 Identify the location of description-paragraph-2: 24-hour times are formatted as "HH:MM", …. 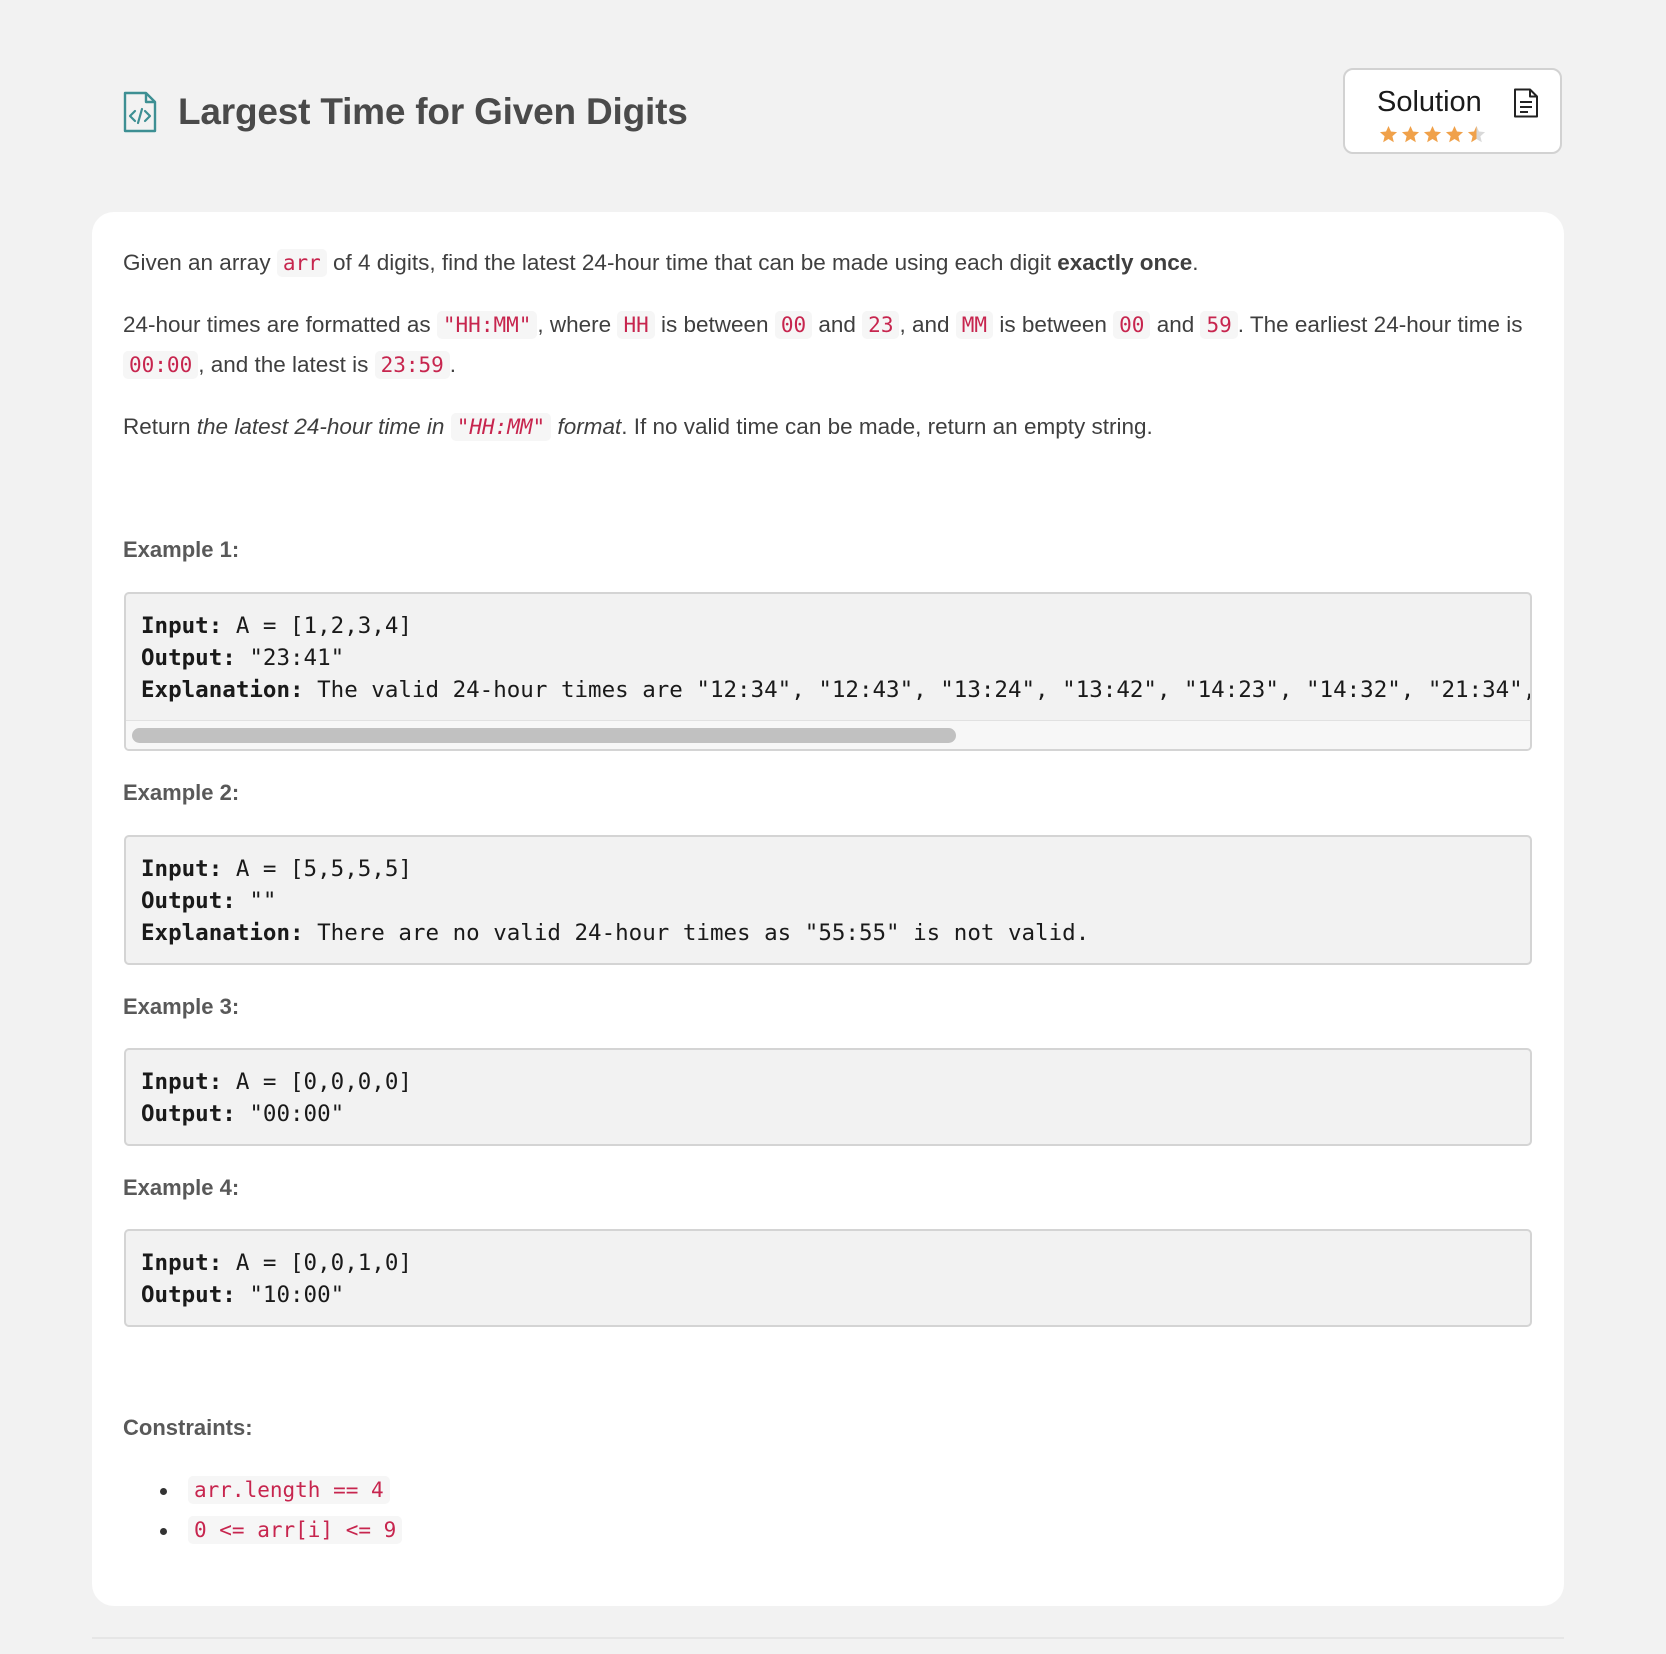
(823, 345).